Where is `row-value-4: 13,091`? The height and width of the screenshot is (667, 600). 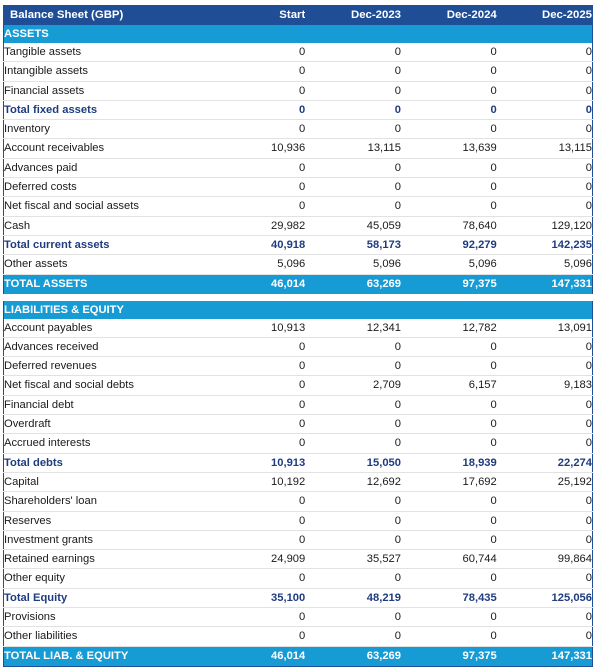
row-value-4: 13,091 is located at coordinates (544, 328).